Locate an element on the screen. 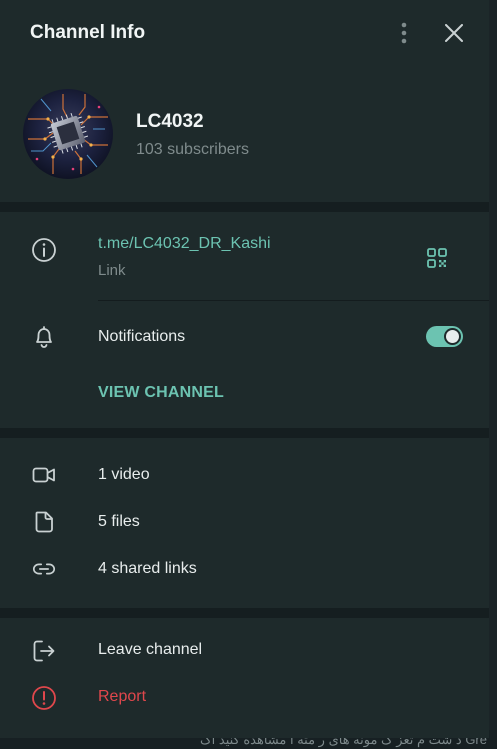 The image size is (497, 749). close-icon is located at coordinates (454, 33).